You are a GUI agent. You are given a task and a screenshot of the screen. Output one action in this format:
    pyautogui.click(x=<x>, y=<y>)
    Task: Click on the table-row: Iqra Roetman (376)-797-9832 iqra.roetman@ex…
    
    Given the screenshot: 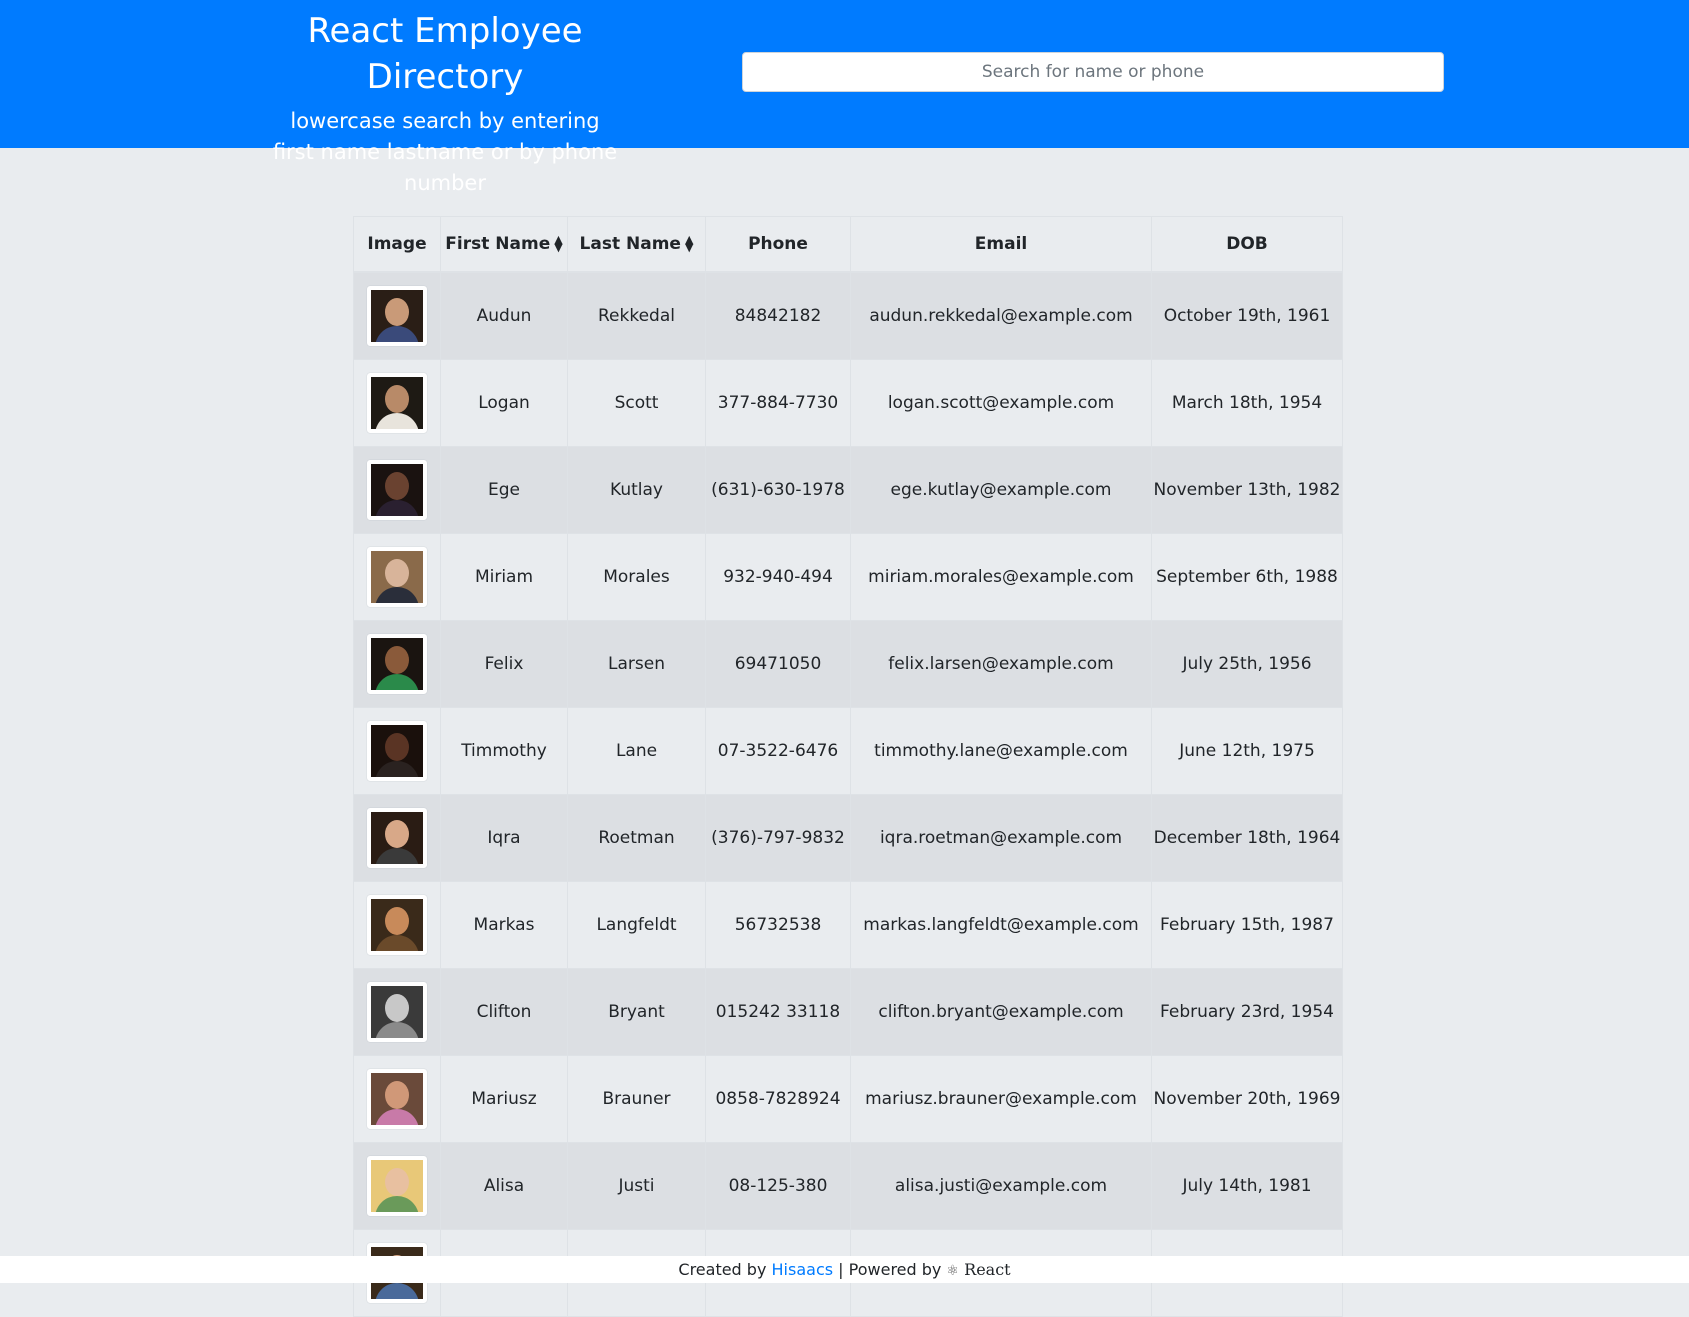 What is the action you would take?
    pyautogui.click(x=848, y=838)
    